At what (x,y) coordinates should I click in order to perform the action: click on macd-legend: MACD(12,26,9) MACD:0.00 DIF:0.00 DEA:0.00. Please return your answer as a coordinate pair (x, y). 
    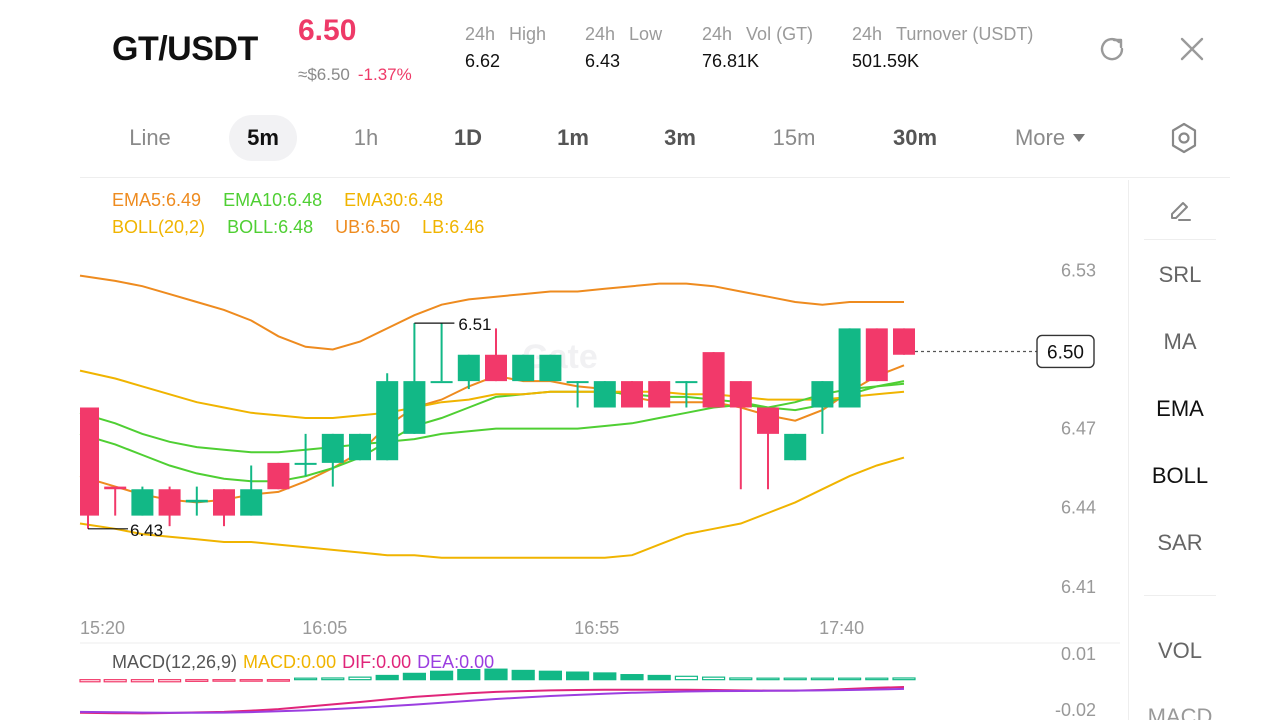
    Looking at the image, I should click on (306, 662).